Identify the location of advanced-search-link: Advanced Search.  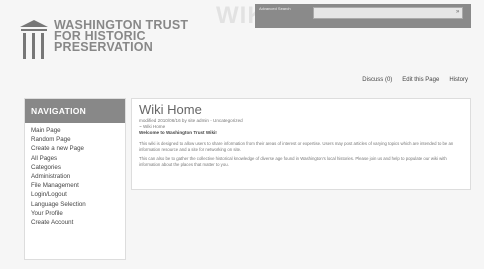
(275, 8).